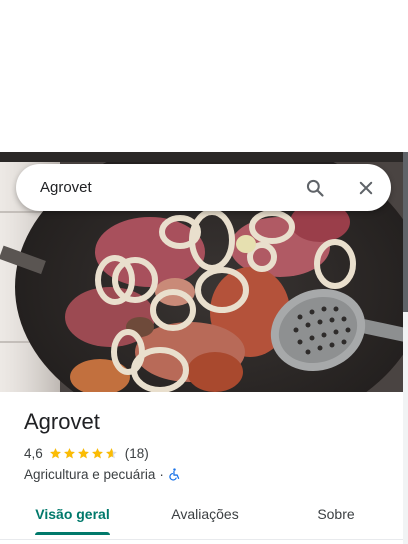 Image resolution: width=408 pixels, height=544 pixels. Describe the element at coordinates (405, 348) in the screenshot. I see `scrollbar` at that location.